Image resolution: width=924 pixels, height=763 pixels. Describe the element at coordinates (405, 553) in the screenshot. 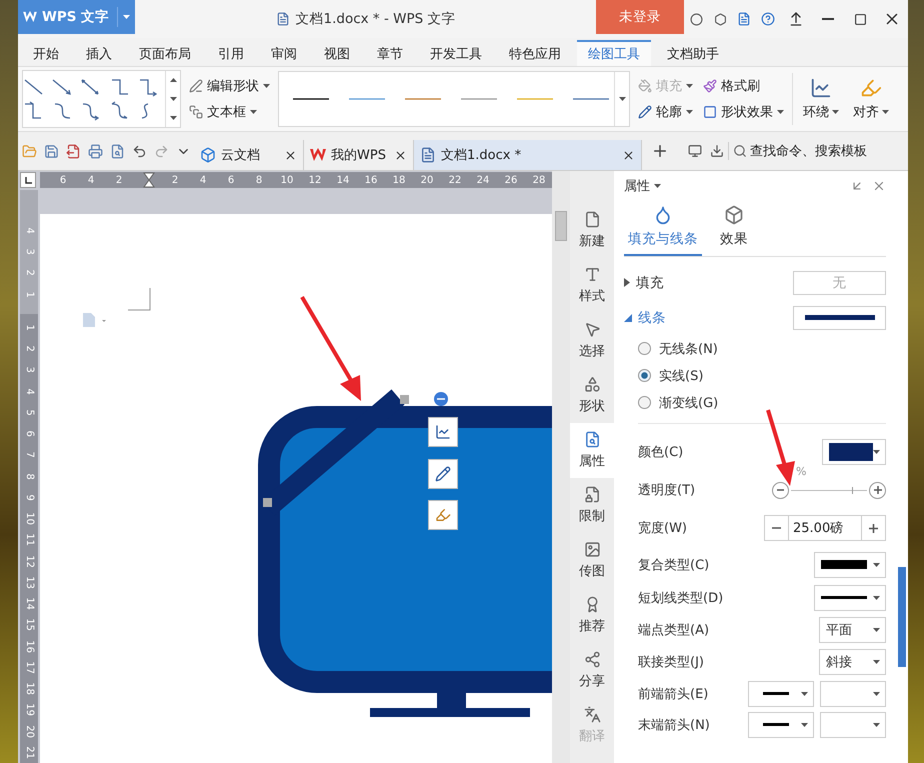

I see `monitor-drawing` at that location.